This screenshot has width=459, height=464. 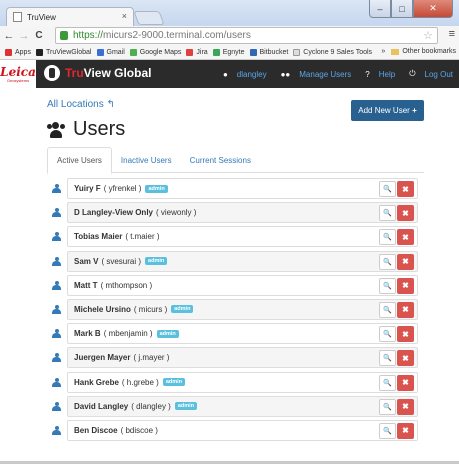 What do you see at coordinates (242, 334) in the screenshot?
I see `user-row: Mark B( mbenjamin ) admin 🔍 ✖` at bounding box center [242, 334].